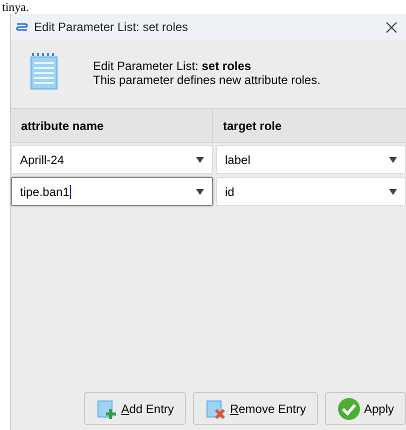 The width and height of the screenshot is (406, 430). I want to click on dialog-button: Apply, so click(365, 408).